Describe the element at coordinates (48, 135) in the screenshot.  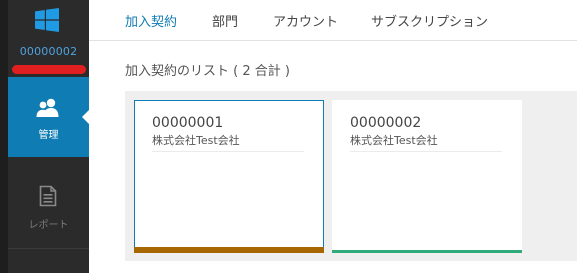
I see `nav-item-manage-label: 管理` at that location.